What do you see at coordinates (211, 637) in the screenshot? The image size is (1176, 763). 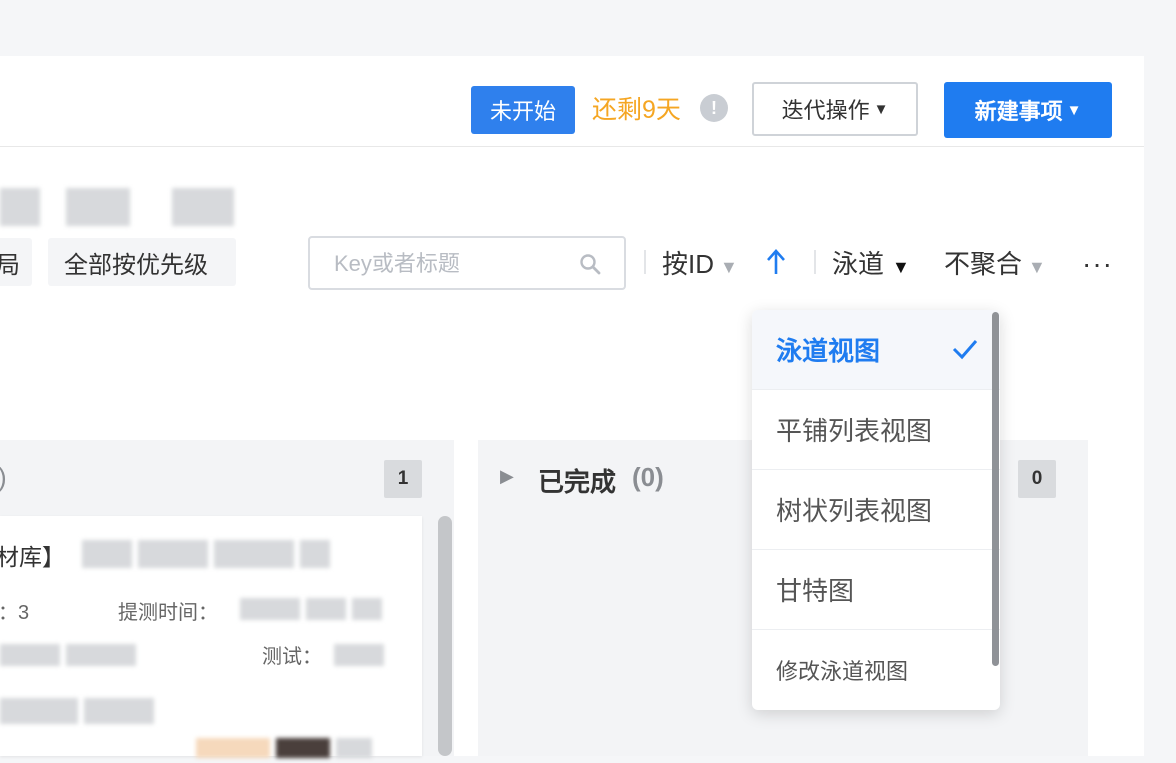 I see `task-card: 材库】 ：3 提测时间： 测试：` at bounding box center [211, 637].